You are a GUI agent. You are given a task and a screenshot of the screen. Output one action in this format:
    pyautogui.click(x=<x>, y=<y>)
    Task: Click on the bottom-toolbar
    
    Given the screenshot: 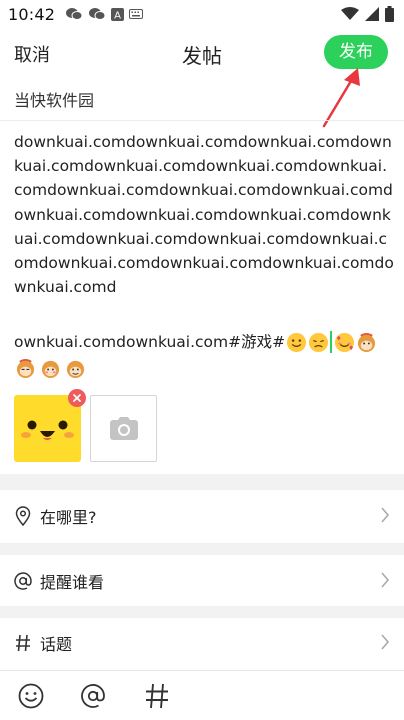 What is the action you would take?
    pyautogui.click(x=202, y=695)
    